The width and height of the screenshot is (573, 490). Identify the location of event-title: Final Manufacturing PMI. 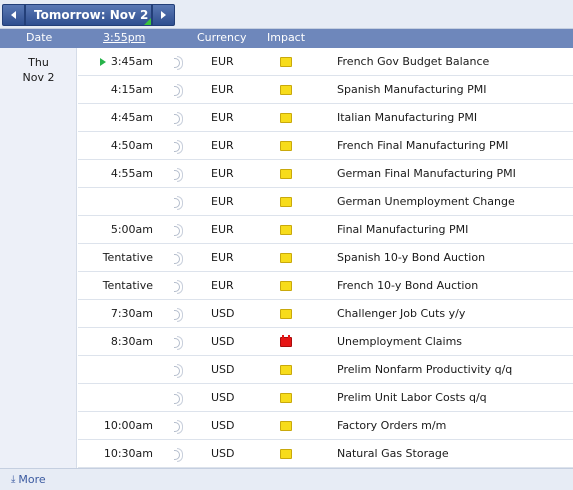
(402, 229).